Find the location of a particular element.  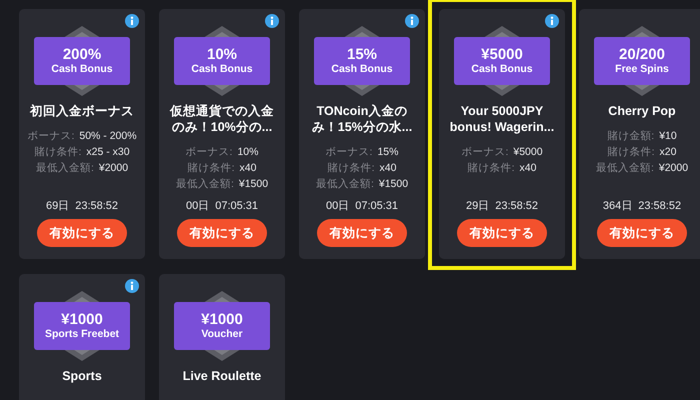

bonus-title: 初回入金ボーナス is located at coordinates (82, 111).